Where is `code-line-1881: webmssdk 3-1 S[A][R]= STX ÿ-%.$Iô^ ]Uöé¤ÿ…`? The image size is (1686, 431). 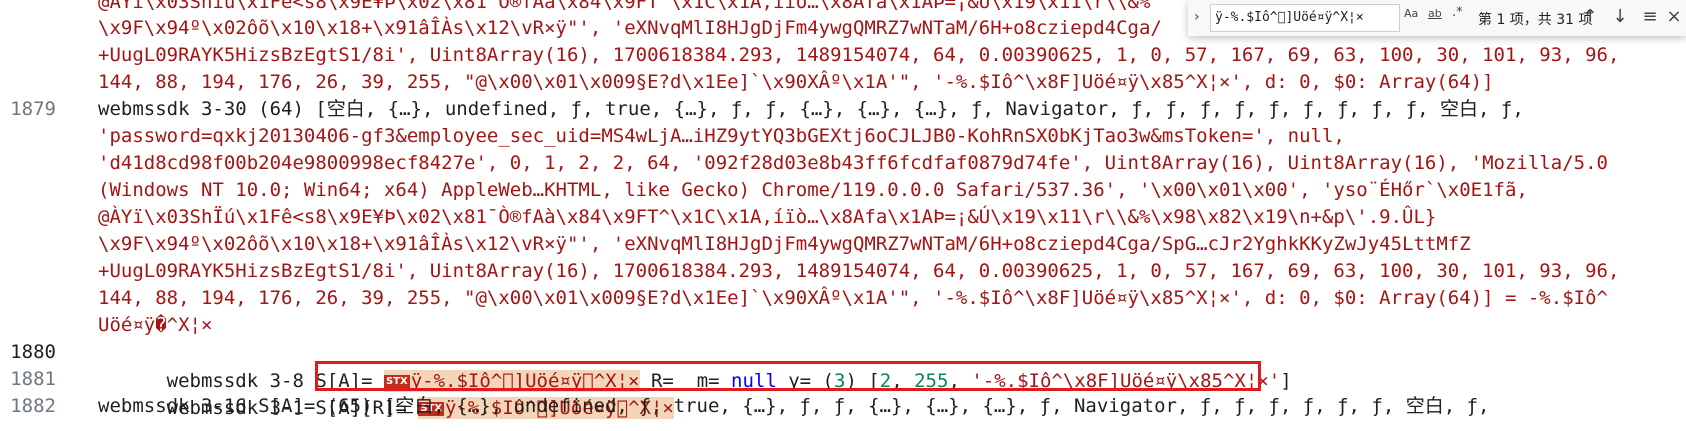 code-line-1881: webmssdk 3-1 S[A][R]= STX ÿ-%.$Iô^ ]Uöé¤ÿ… is located at coordinates (386, 392).